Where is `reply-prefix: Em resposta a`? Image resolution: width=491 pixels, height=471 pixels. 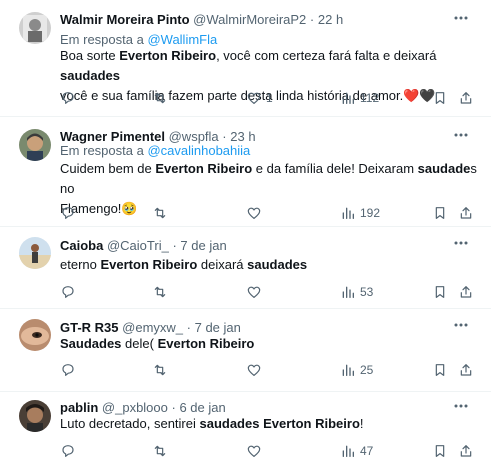
reply-prefix: Em resposta a is located at coordinates (102, 39).